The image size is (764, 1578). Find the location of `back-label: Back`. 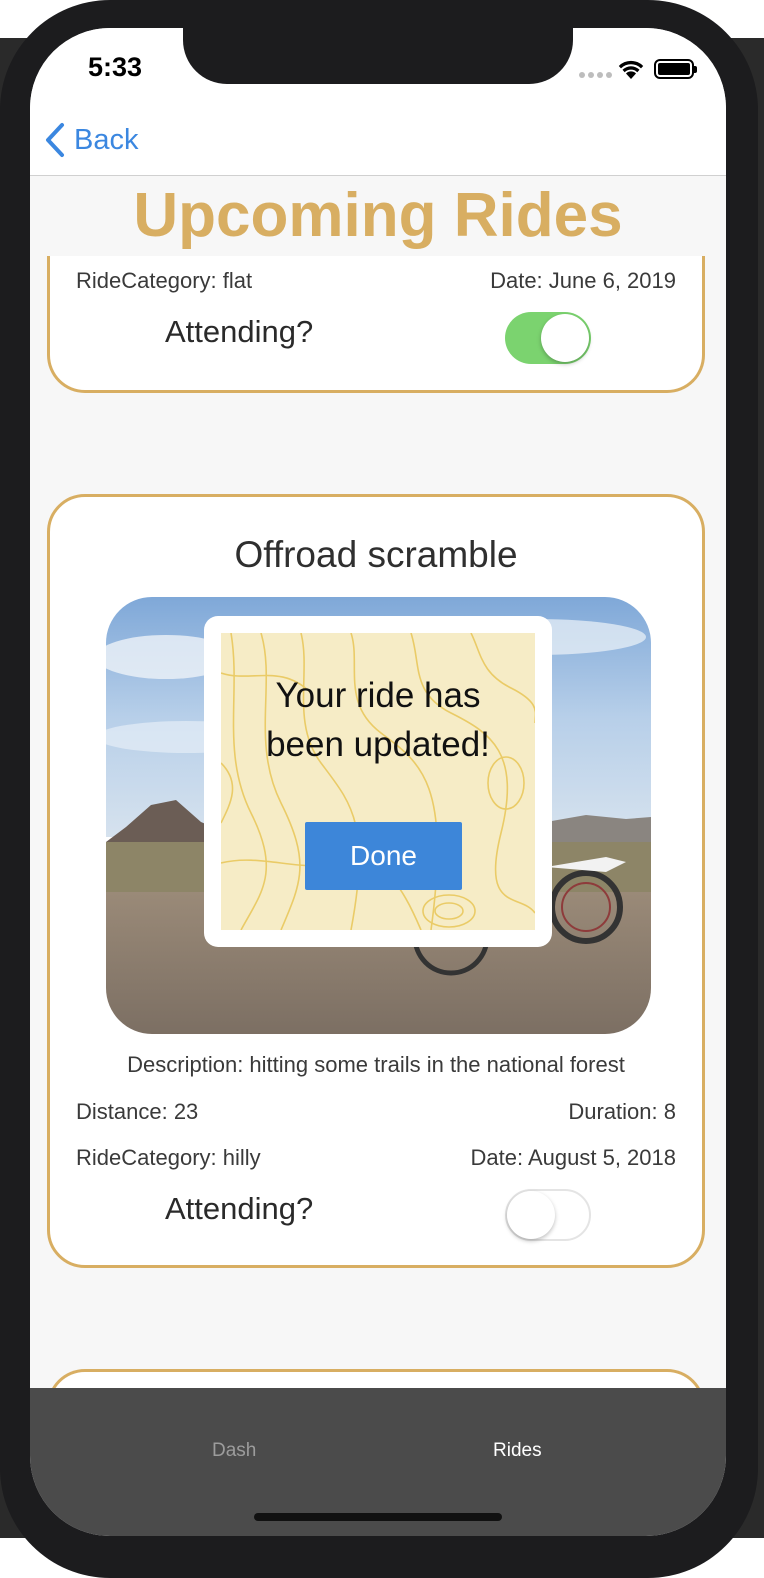

back-label: Back is located at coordinates (106, 139).